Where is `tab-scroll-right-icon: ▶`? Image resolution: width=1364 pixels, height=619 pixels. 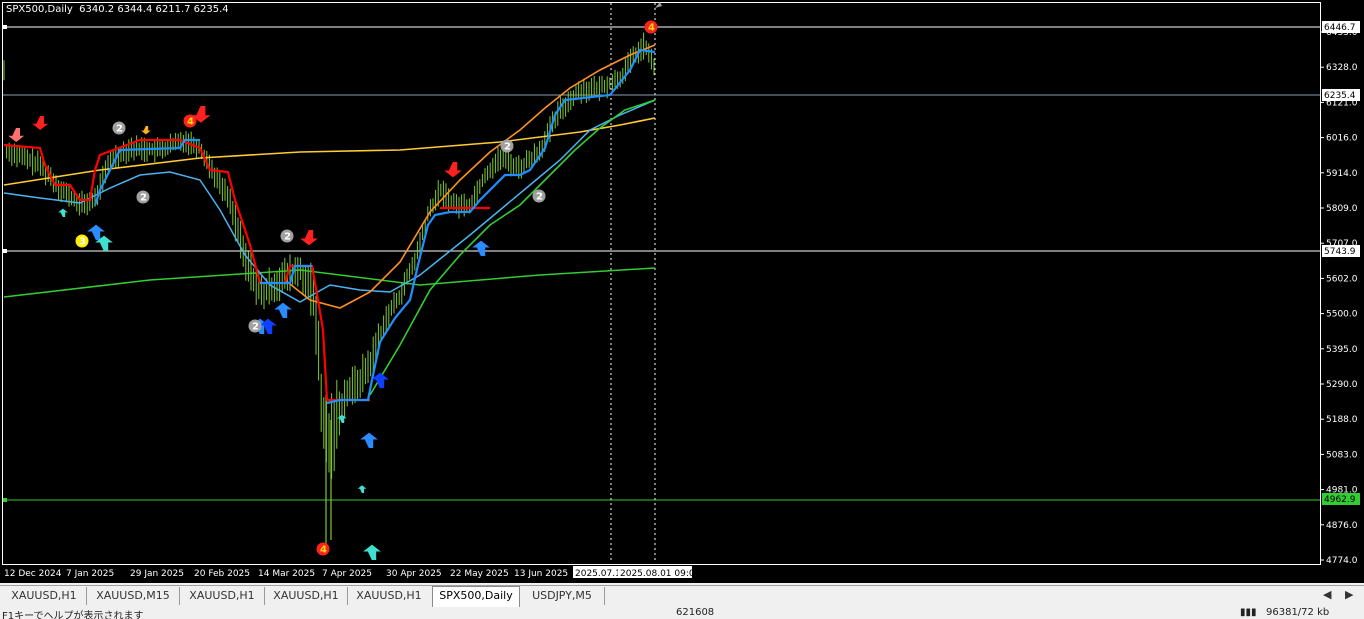 tab-scroll-right-icon: ▶ is located at coordinates (1349, 594).